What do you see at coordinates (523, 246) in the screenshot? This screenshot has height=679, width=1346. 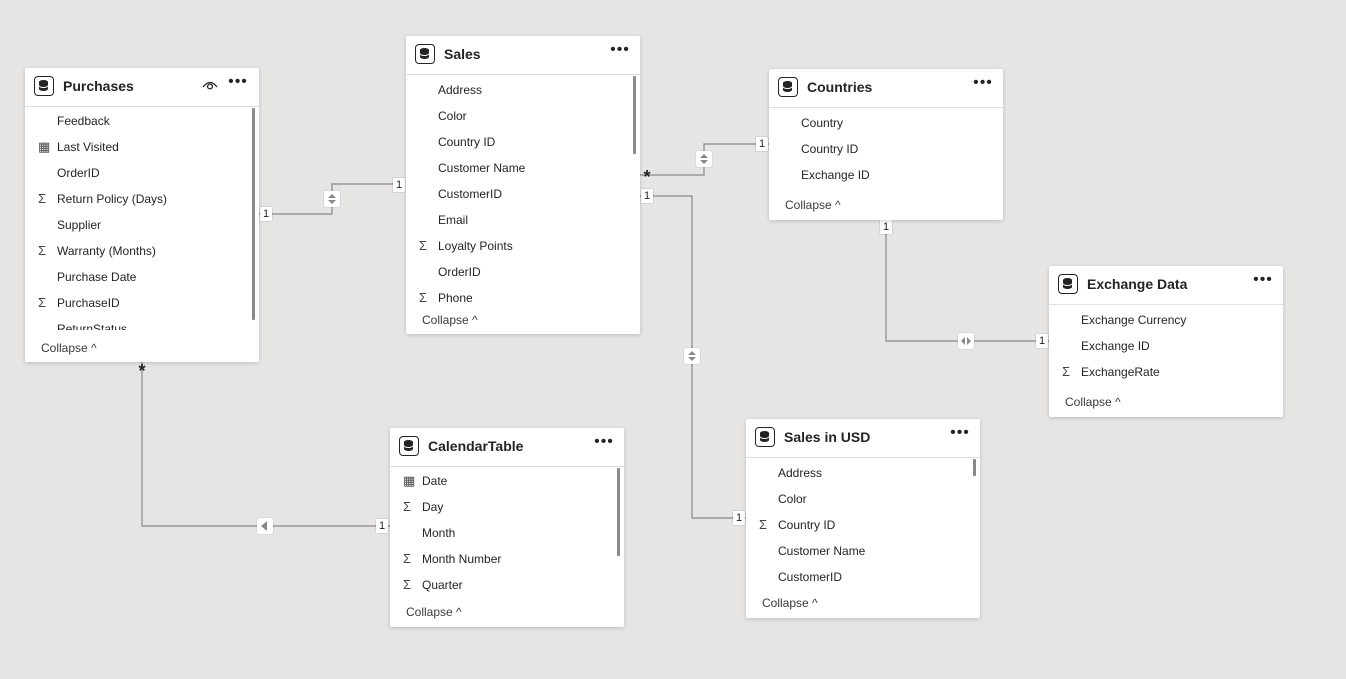 I see `field-item: Σ Loyalty Points` at bounding box center [523, 246].